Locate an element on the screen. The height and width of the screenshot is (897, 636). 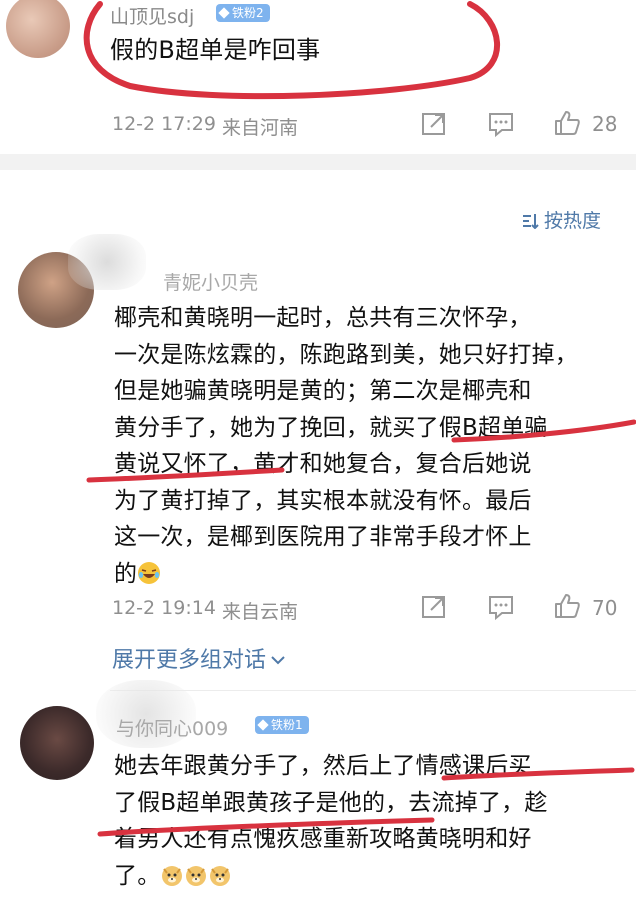
comment-line: 了假B超单跟黄孩子是他的，去流掉了，趁 is located at coordinates (331, 802).